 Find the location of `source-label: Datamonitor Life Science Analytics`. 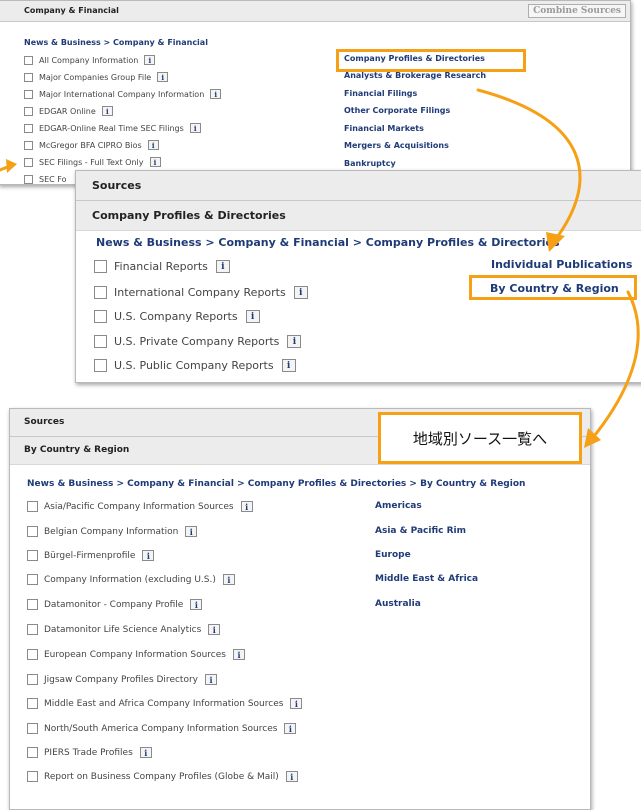

source-label: Datamonitor Life Science Analytics is located at coordinates (122, 630).